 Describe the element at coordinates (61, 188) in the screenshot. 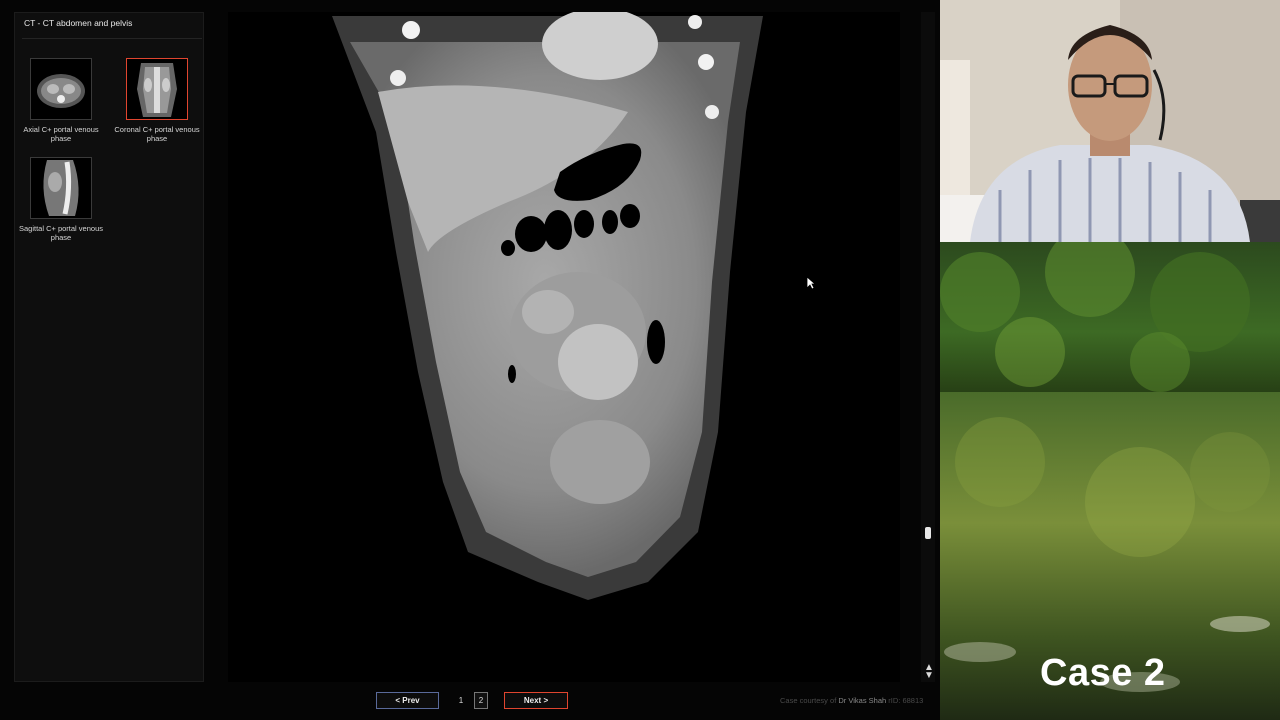

I see `sagittal-thumbnail-image` at that location.